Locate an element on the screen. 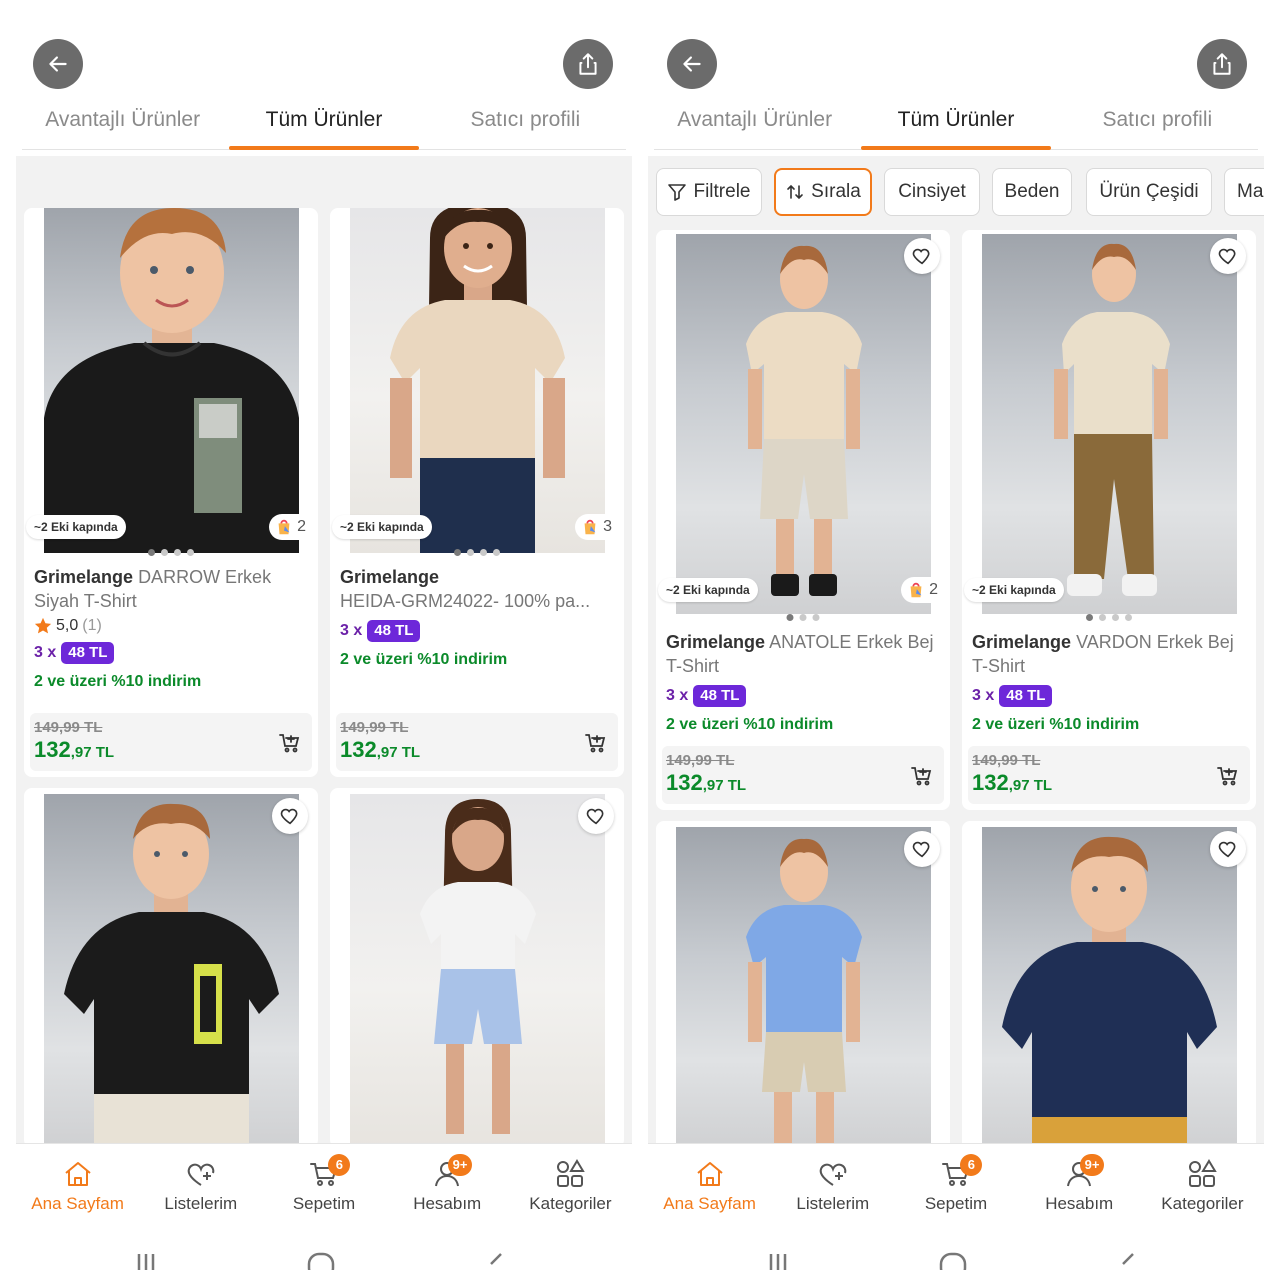 This screenshot has width=1280, height=1280. nav-lists-label: Listelerim is located at coordinates (833, 1203).